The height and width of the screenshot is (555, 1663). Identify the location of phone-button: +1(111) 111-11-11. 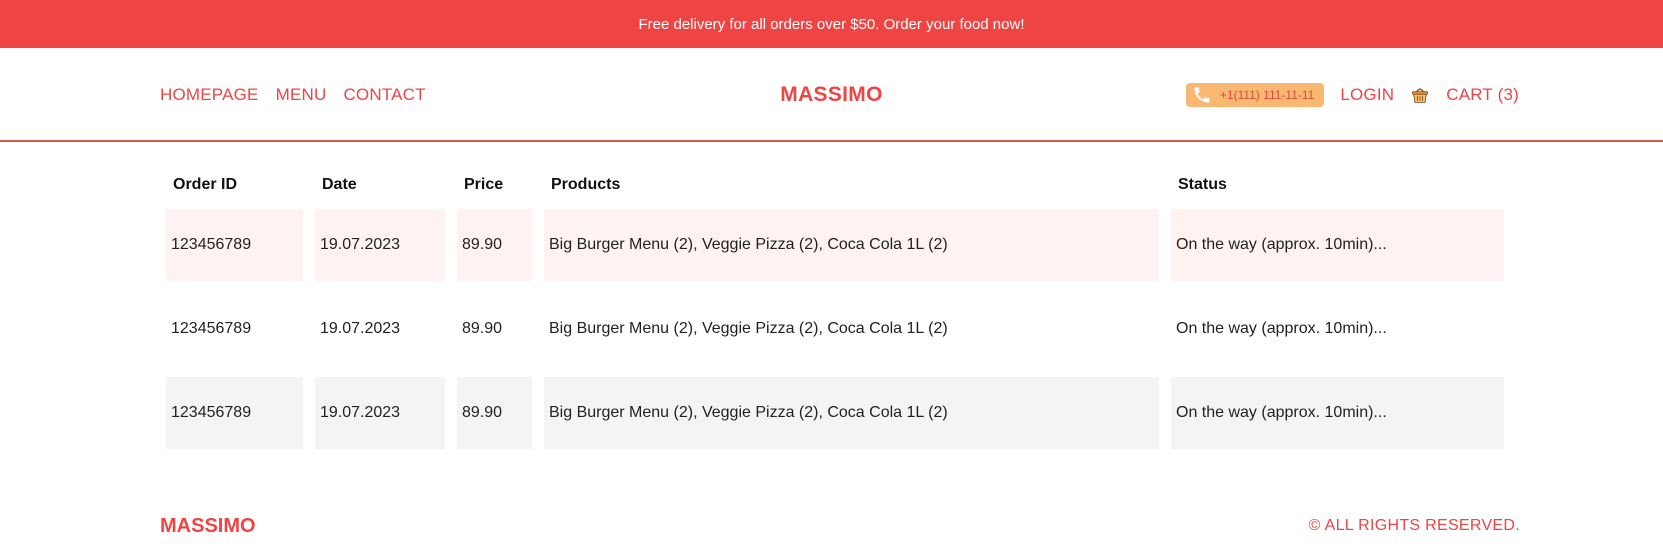
(1255, 95).